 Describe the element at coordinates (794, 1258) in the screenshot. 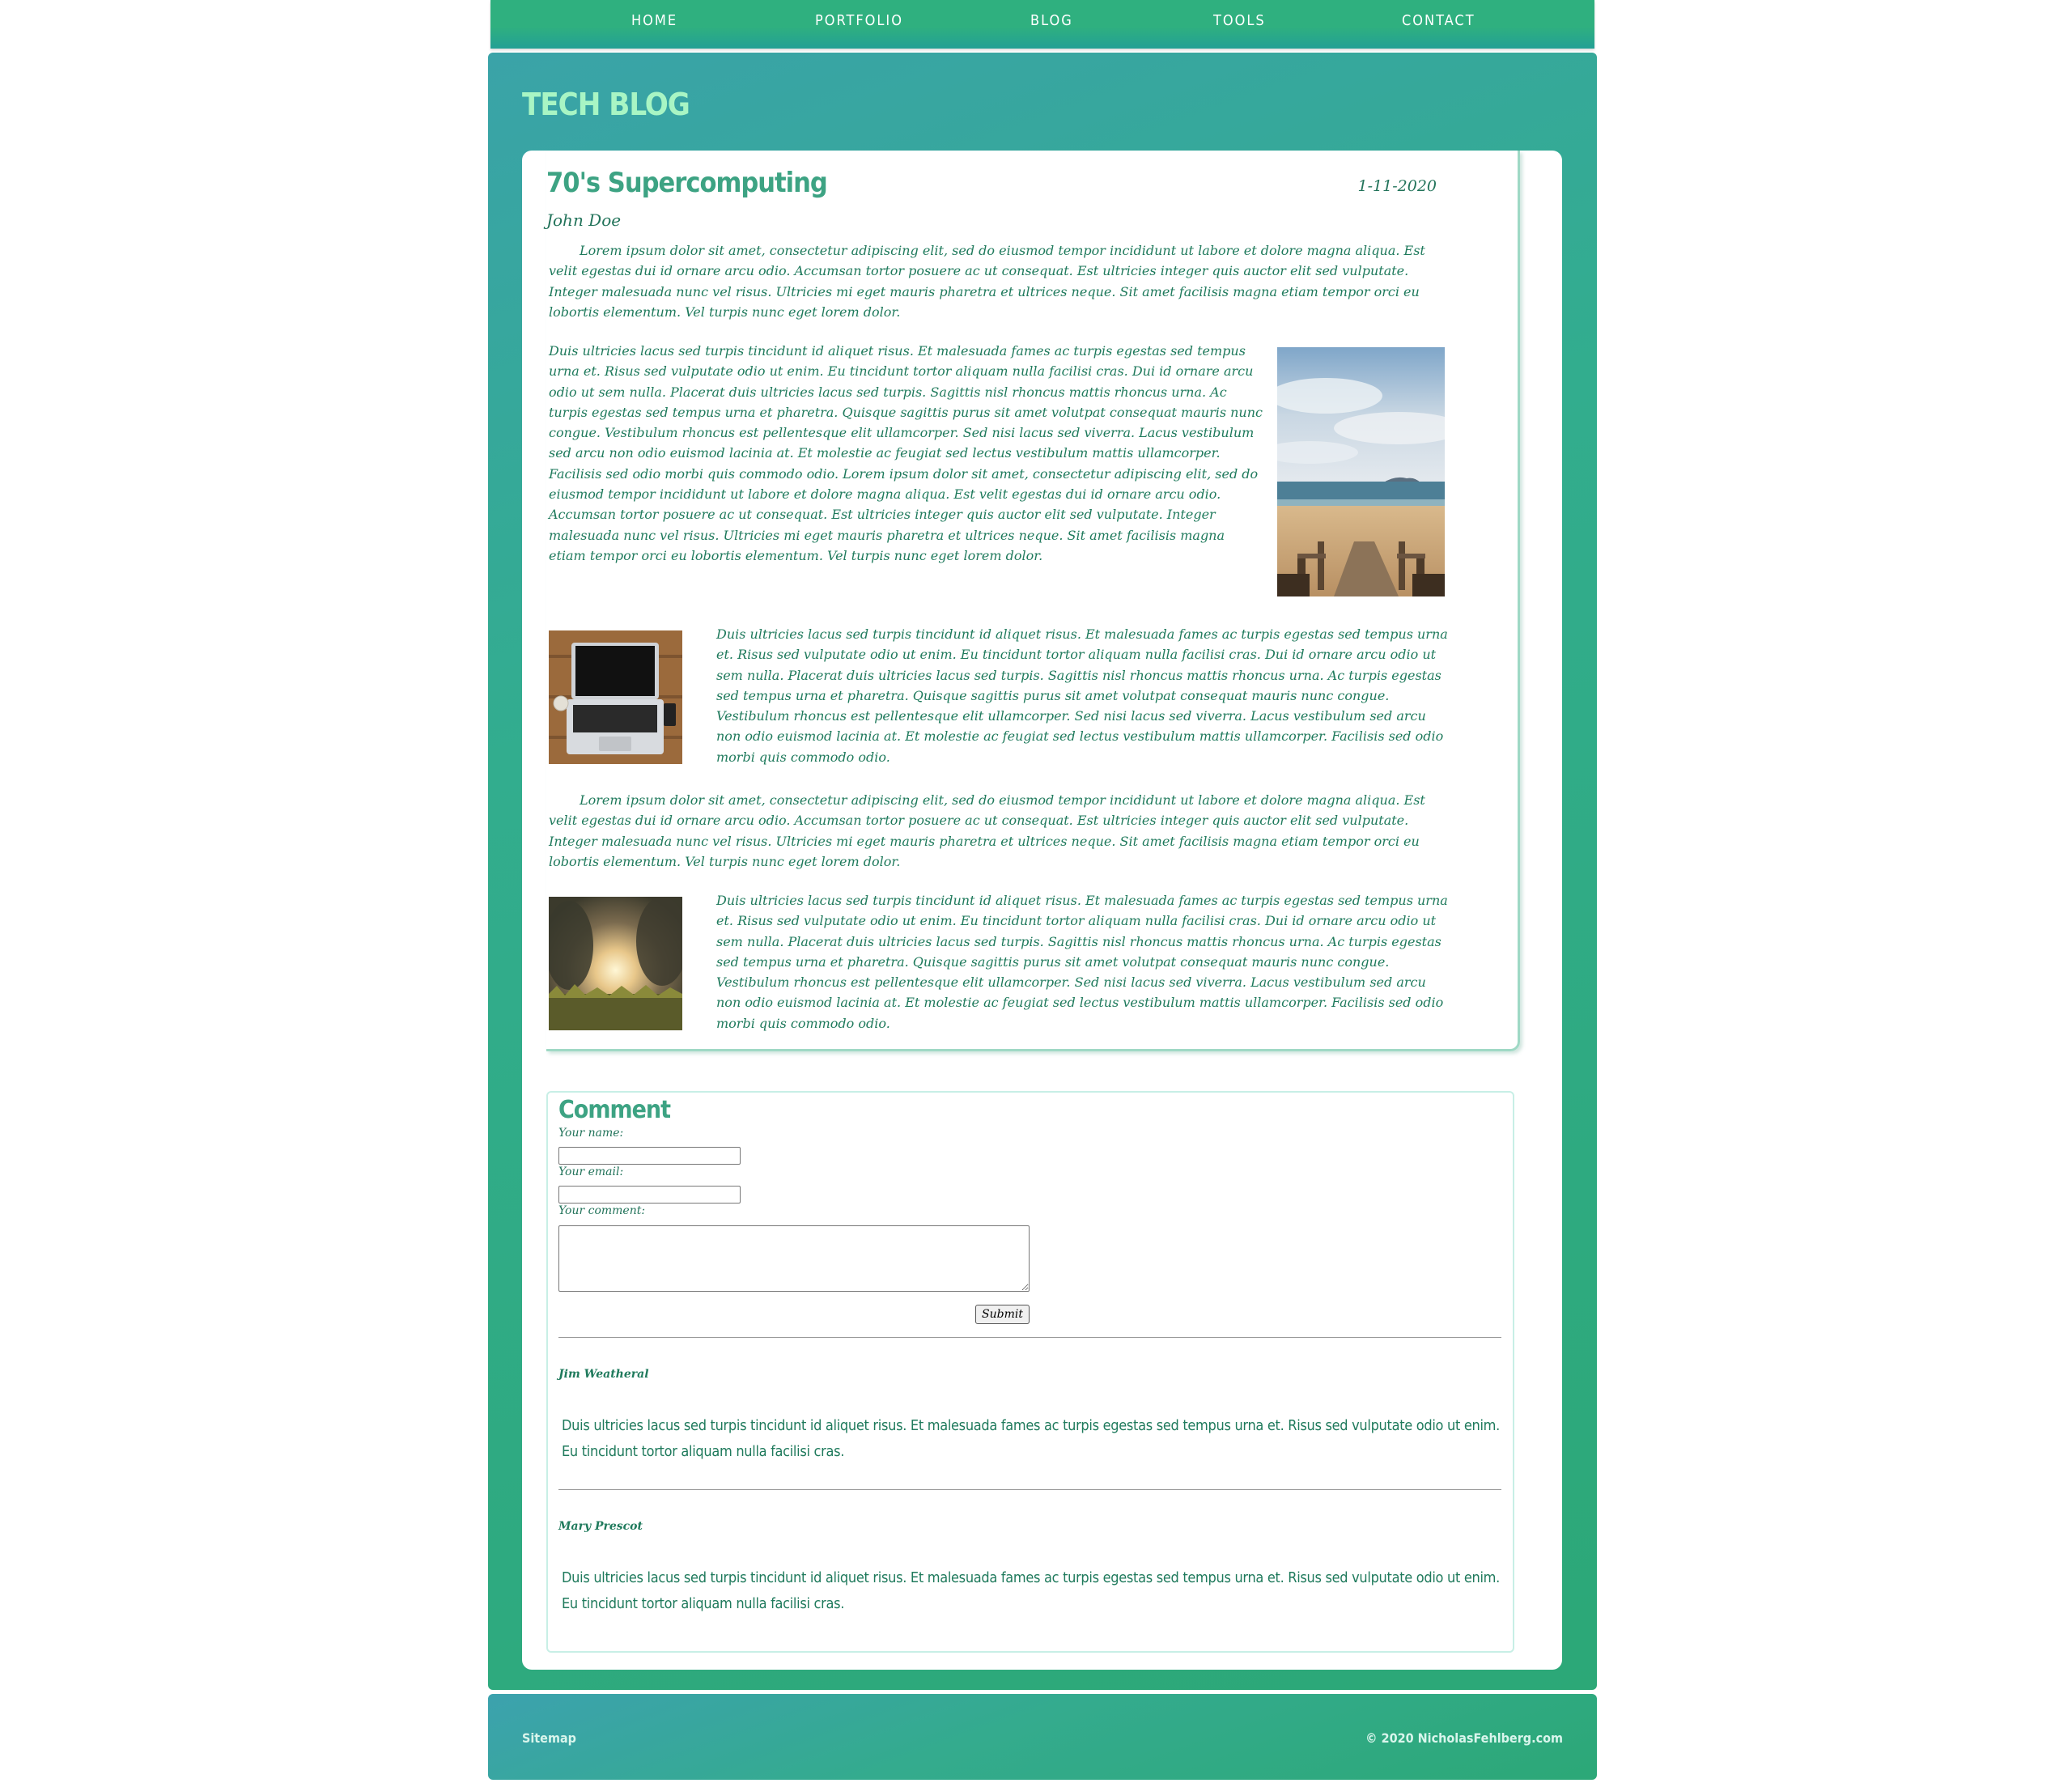

I see `comment-textarea` at that location.